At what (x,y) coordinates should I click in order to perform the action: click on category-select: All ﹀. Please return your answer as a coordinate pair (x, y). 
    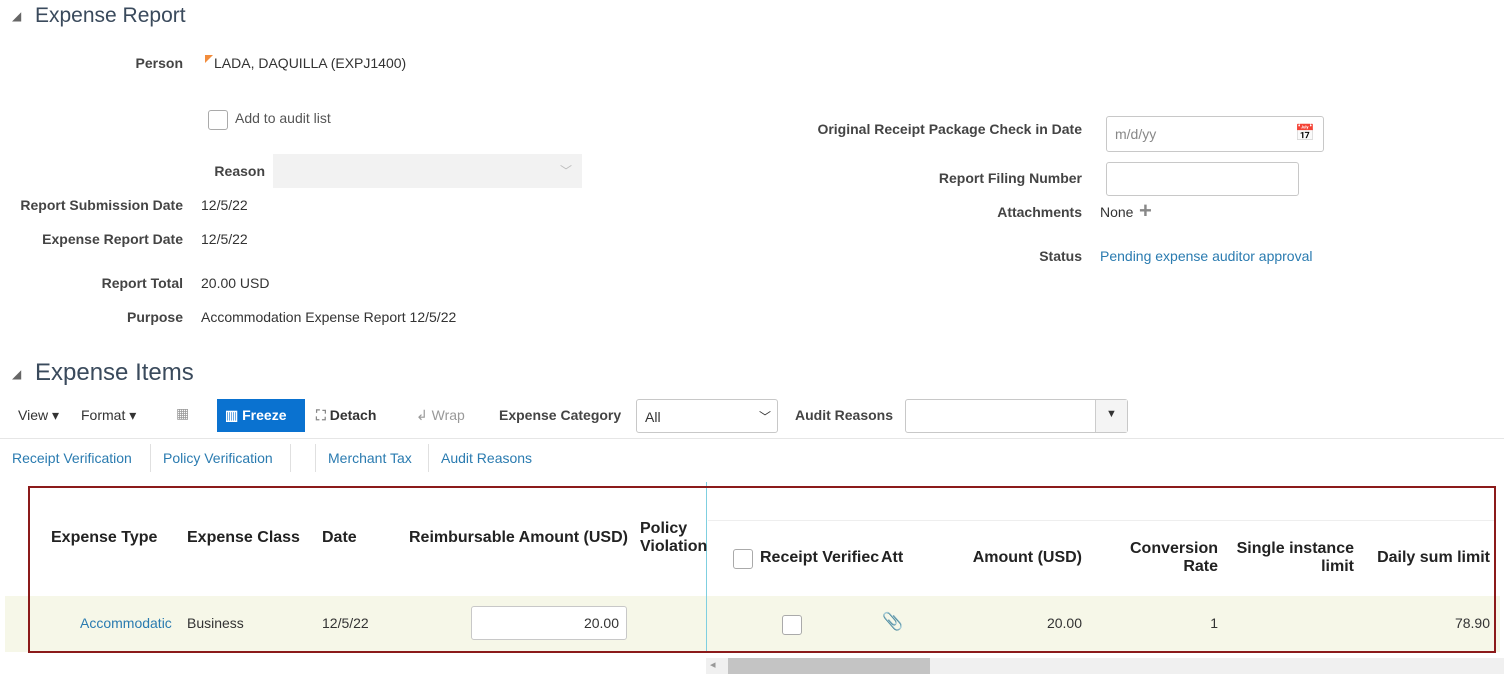
    Looking at the image, I should click on (707, 416).